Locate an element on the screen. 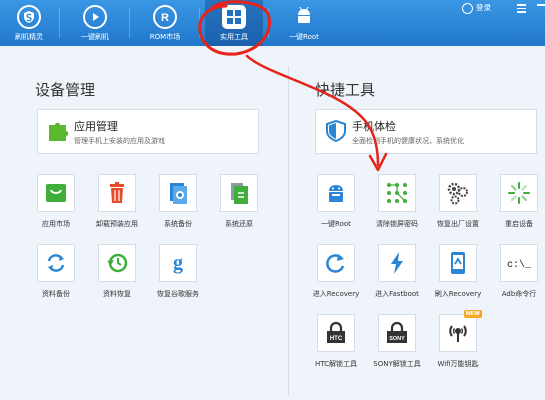 The width and height of the screenshot is (545, 400). tile-label: 恢复出厂设置 is located at coordinates (458, 224).